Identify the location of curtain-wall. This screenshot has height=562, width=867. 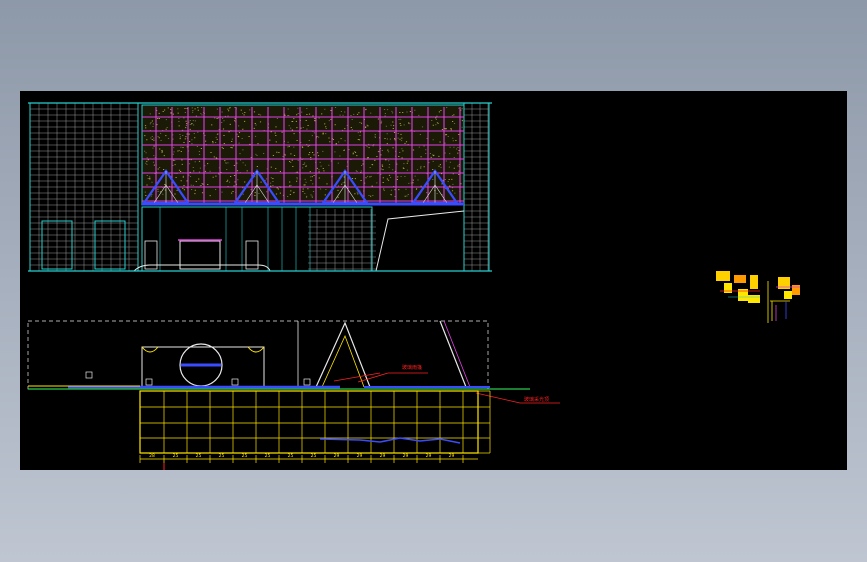
(303, 155).